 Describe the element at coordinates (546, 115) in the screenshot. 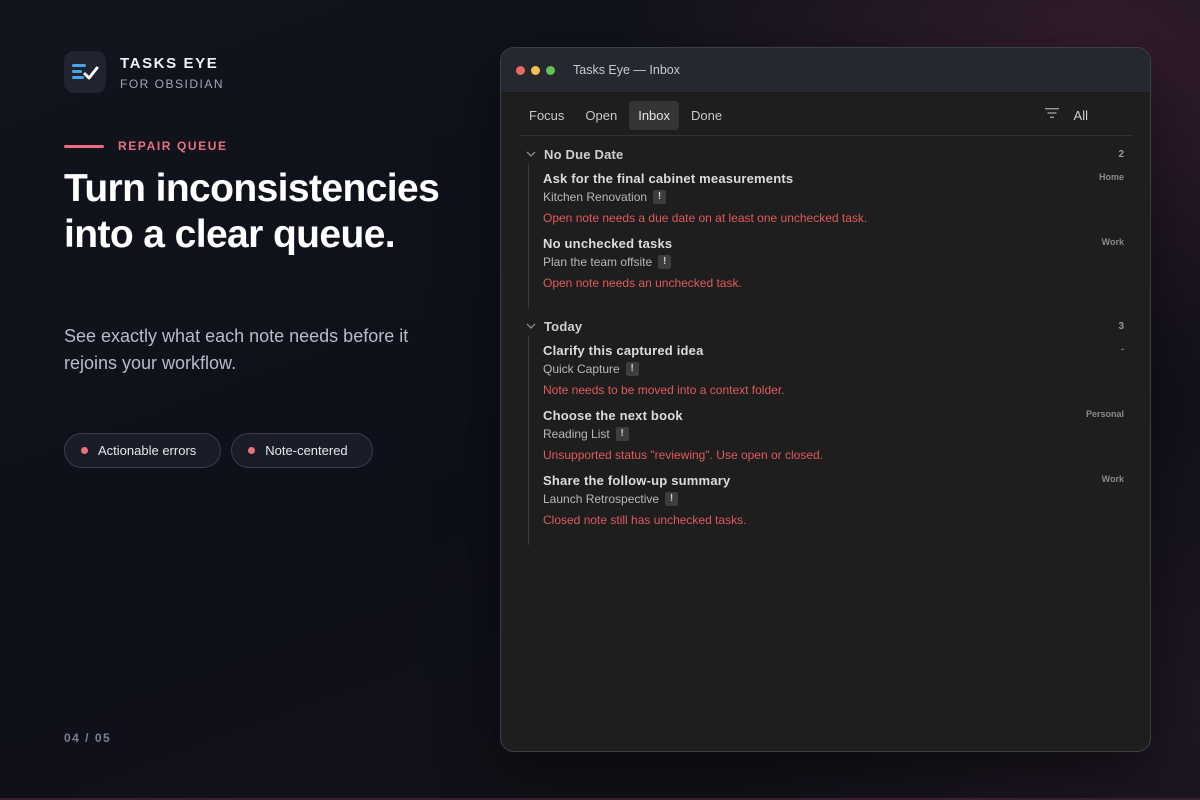

I see `tab-focus: Focus` at that location.